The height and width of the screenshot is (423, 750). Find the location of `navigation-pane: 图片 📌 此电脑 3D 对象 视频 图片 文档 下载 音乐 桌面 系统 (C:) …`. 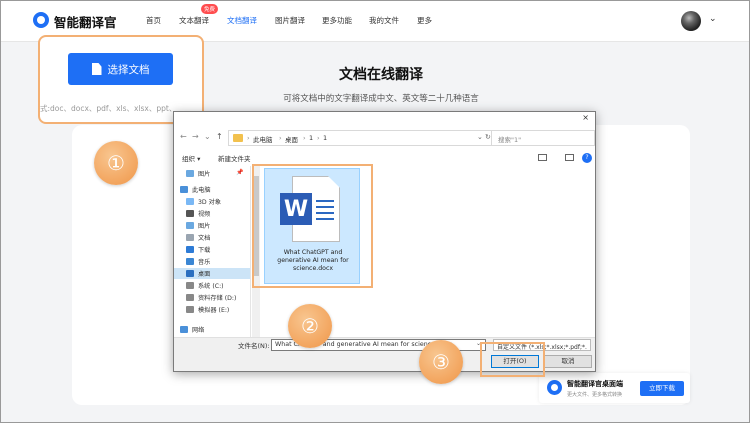

navigation-pane: 图片 📌 此电脑 3D 对象 视频 图片 文档 下载 音乐 桌面 系统 (C:) … is located at coordinates (212, 251).